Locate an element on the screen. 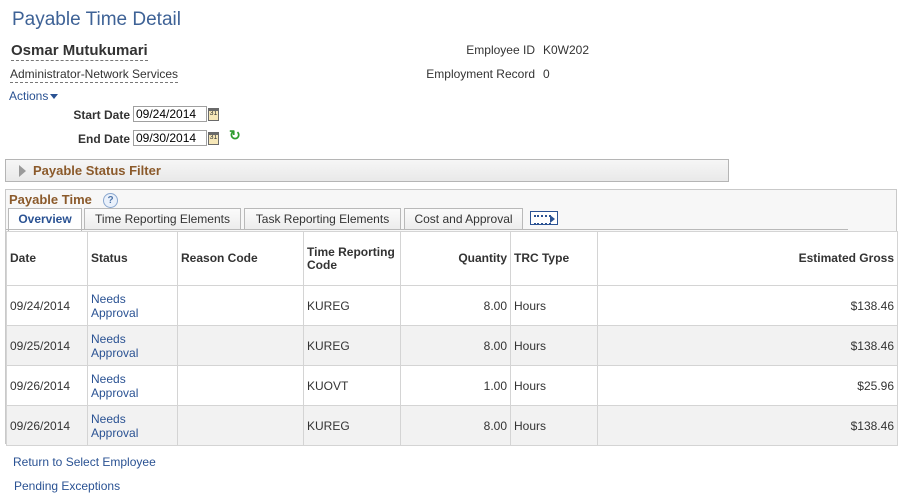  expand-triangle-icon is located at coordinates (22, 171).